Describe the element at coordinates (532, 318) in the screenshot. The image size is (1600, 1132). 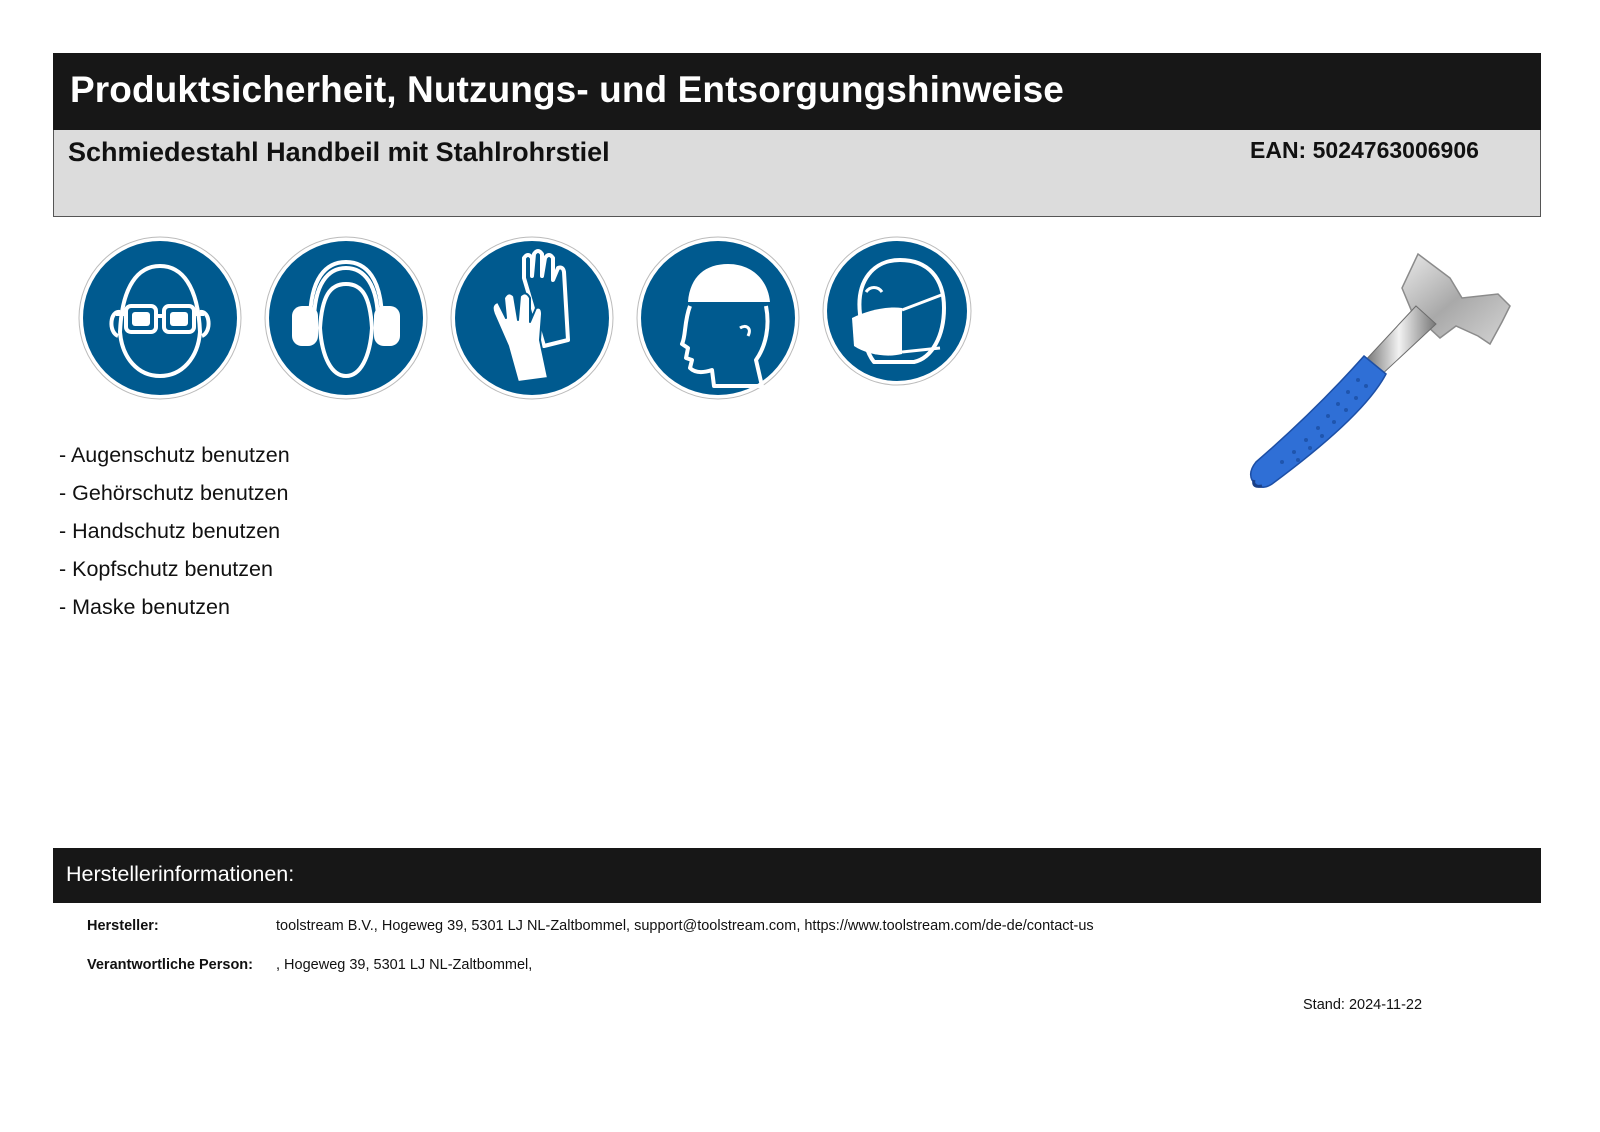
I see `hand-protection-icon` at that location.